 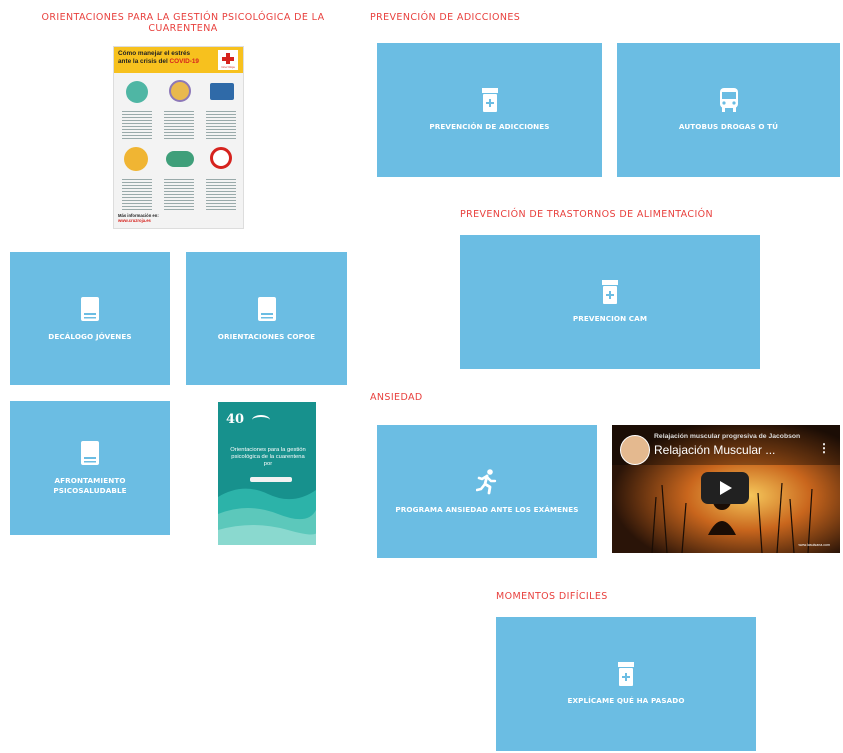 What do you see at coordinates (445, 17) in the screenshot?
I see `section-title-adicciones: PREVENCIÓN DE ADICCIONES` at bounding box center [445, 17].